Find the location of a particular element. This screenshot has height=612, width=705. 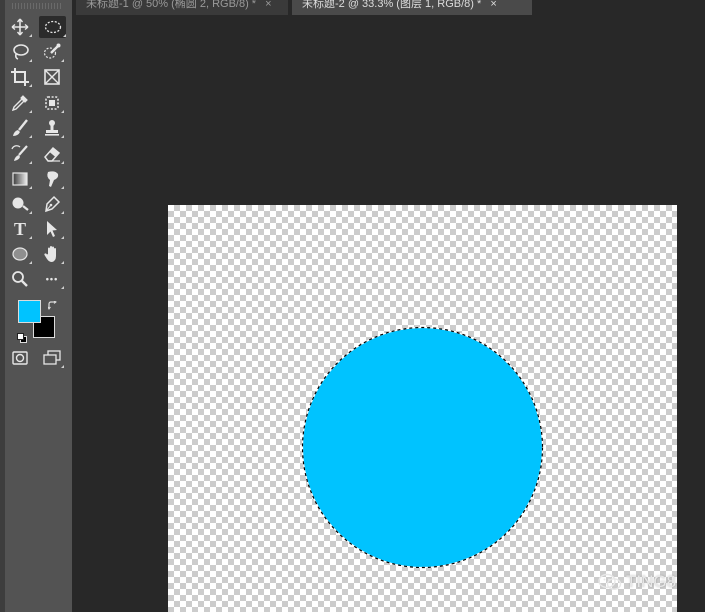

ellipsis-icon: ••• is located at coordinates (52, 278).